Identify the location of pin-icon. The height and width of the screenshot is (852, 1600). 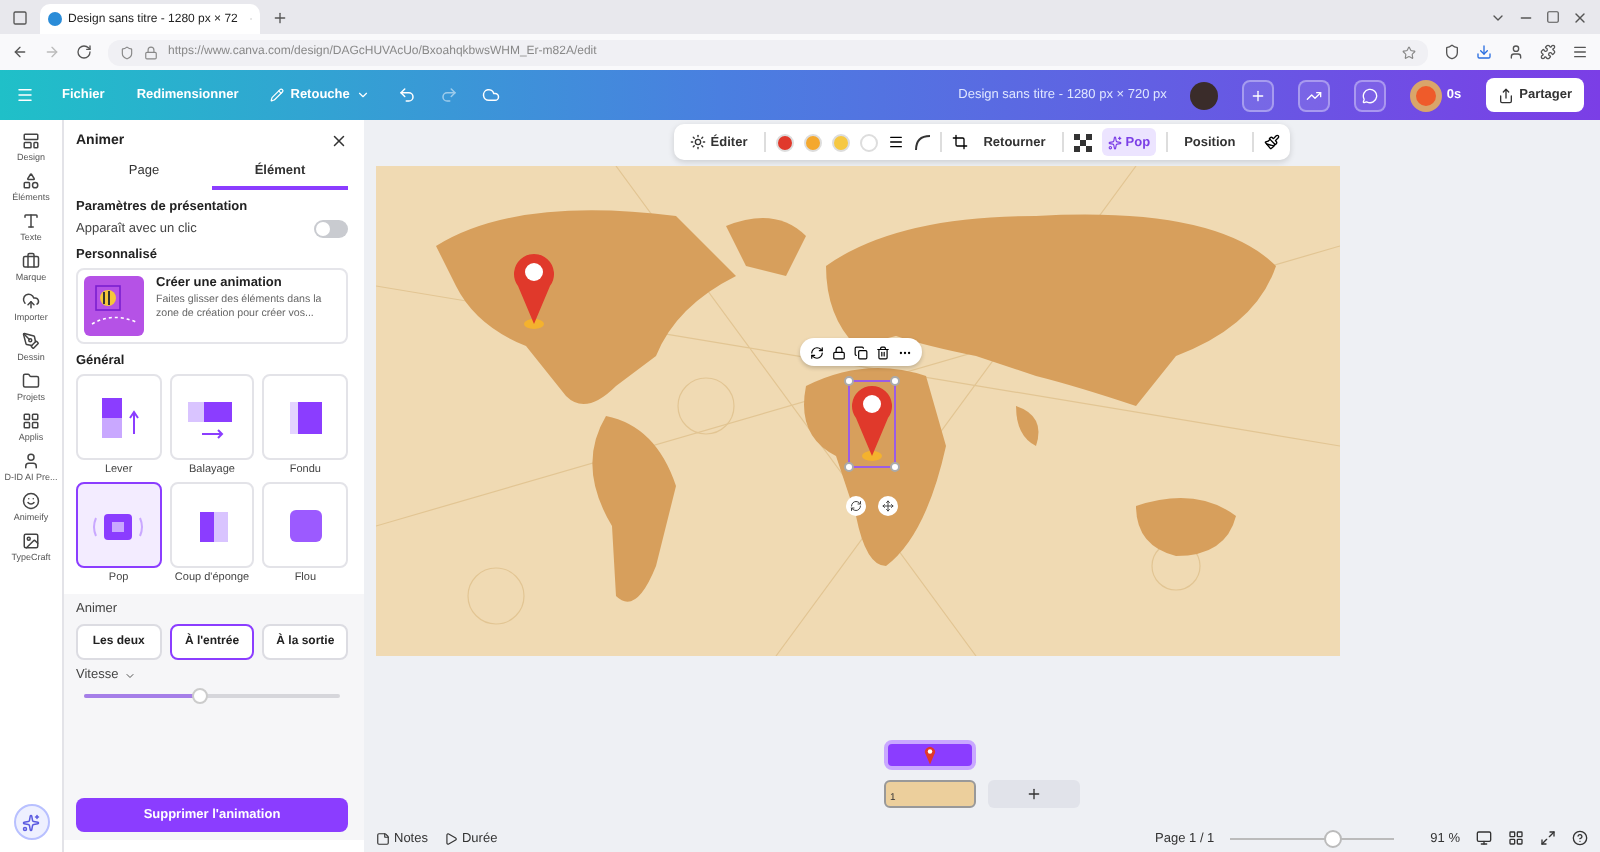
(930, 755).